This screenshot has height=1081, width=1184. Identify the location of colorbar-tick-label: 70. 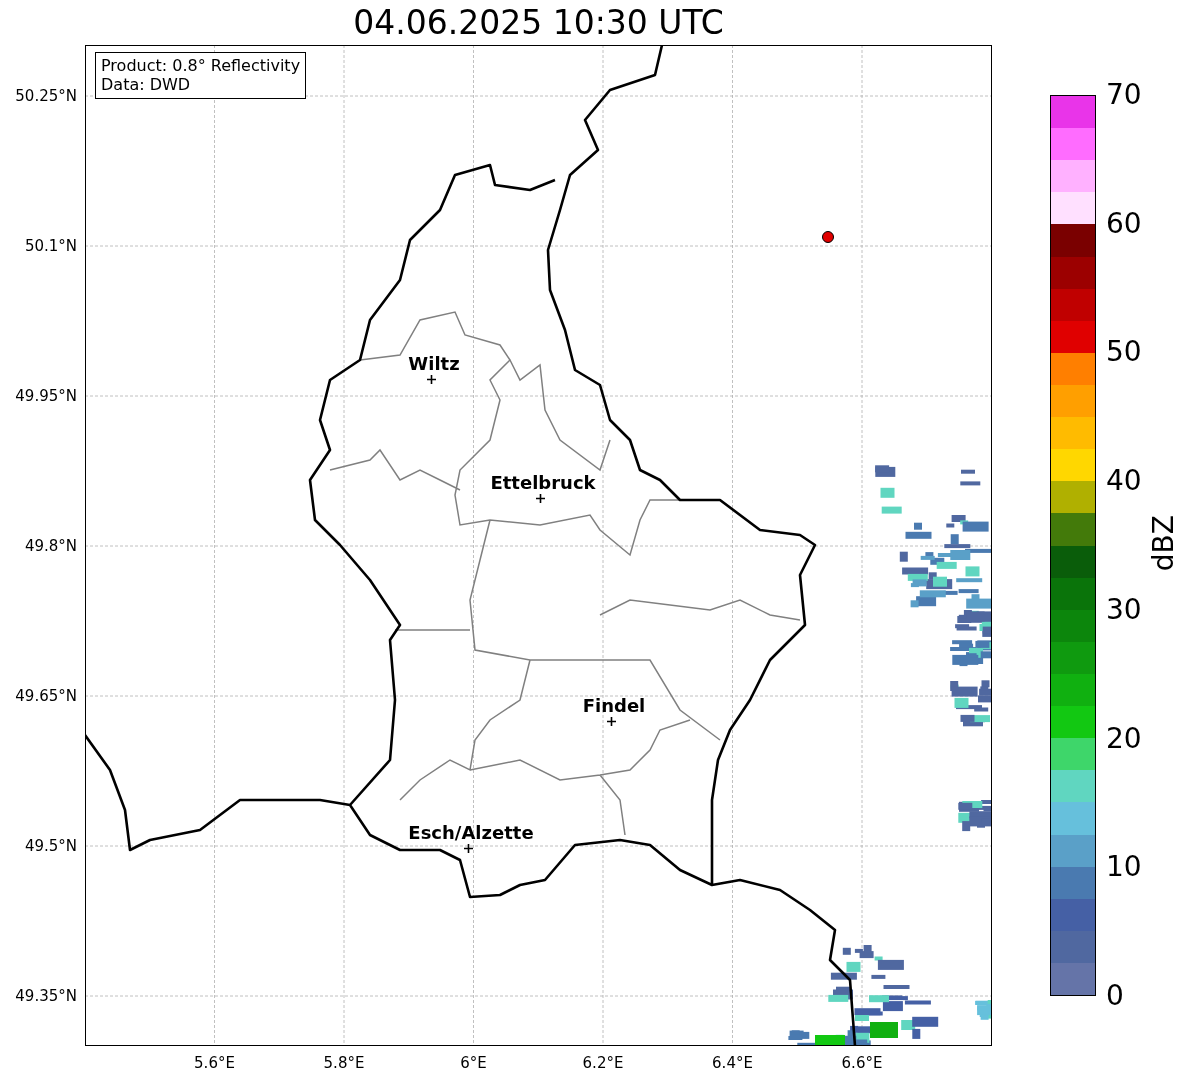
(1123, 95).